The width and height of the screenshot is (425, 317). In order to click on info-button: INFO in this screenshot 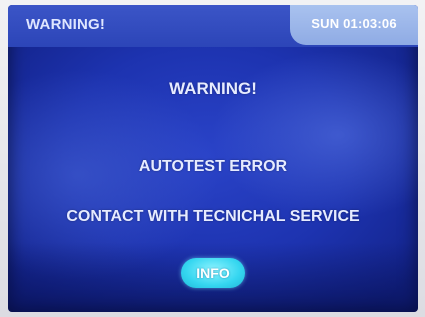, I will do `click(213, 273)`.